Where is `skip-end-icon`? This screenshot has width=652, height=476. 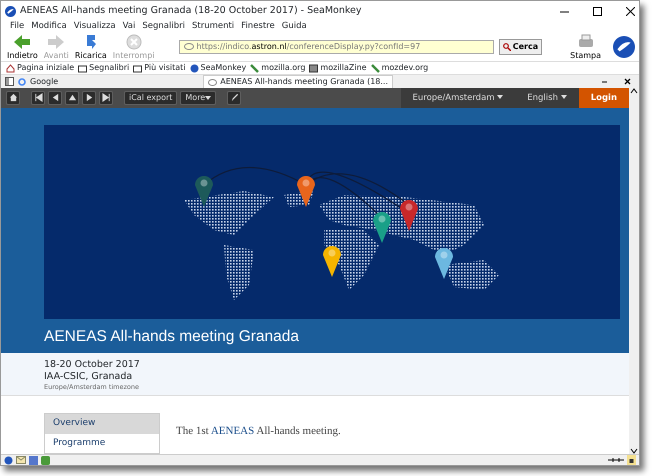
skip-end-icon is located at coordinates (106, 97).